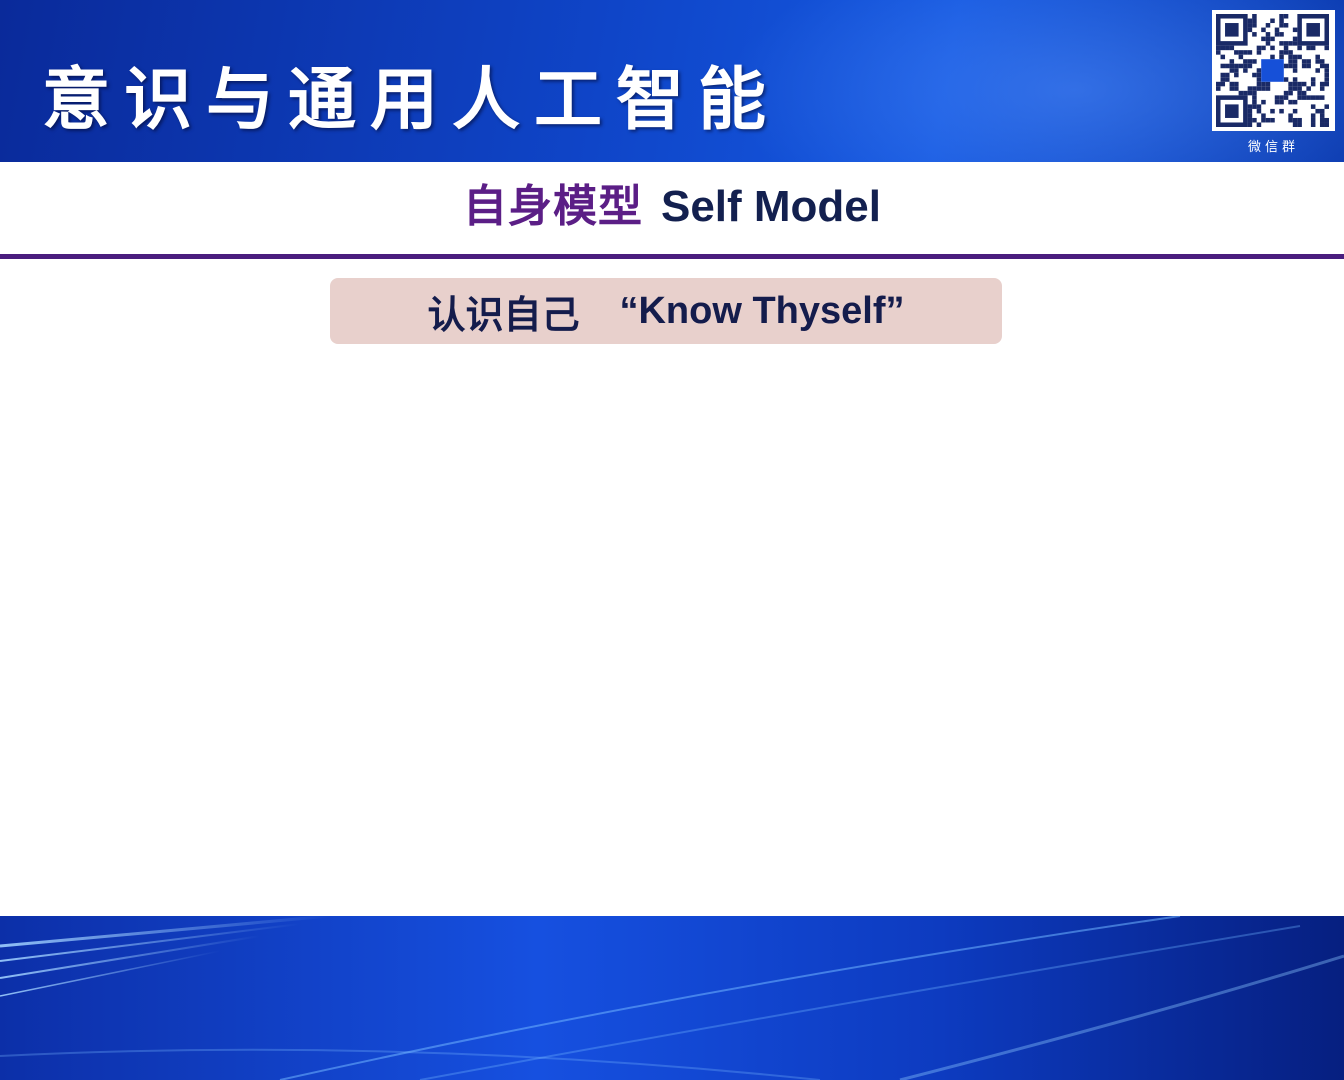 The height and width of the screenshot is (1080, 1344). What do you see at coordinates (771, 206) in the screenshot?
I see `heading-english: Self Model` at bounding box center [771, 206].